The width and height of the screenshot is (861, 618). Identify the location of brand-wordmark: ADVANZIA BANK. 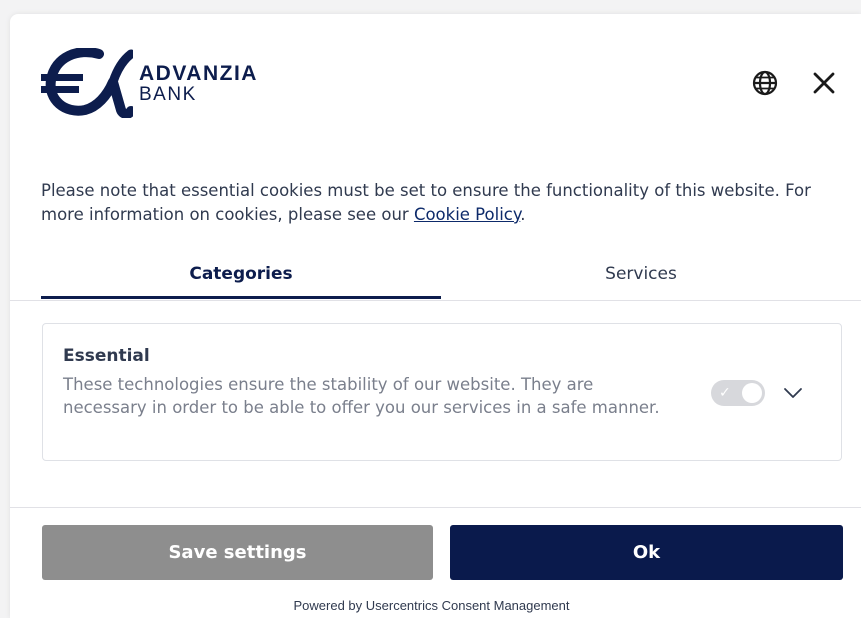
(198, 83).